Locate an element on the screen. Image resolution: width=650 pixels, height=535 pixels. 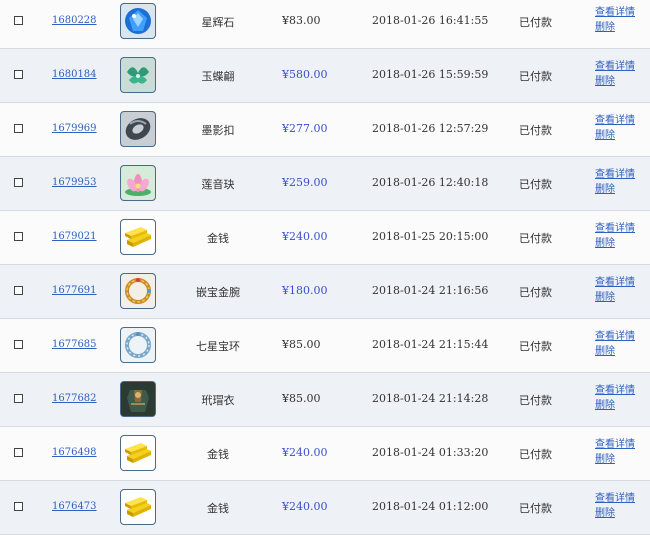
lotus-icon is located at coordinates (138, 183).